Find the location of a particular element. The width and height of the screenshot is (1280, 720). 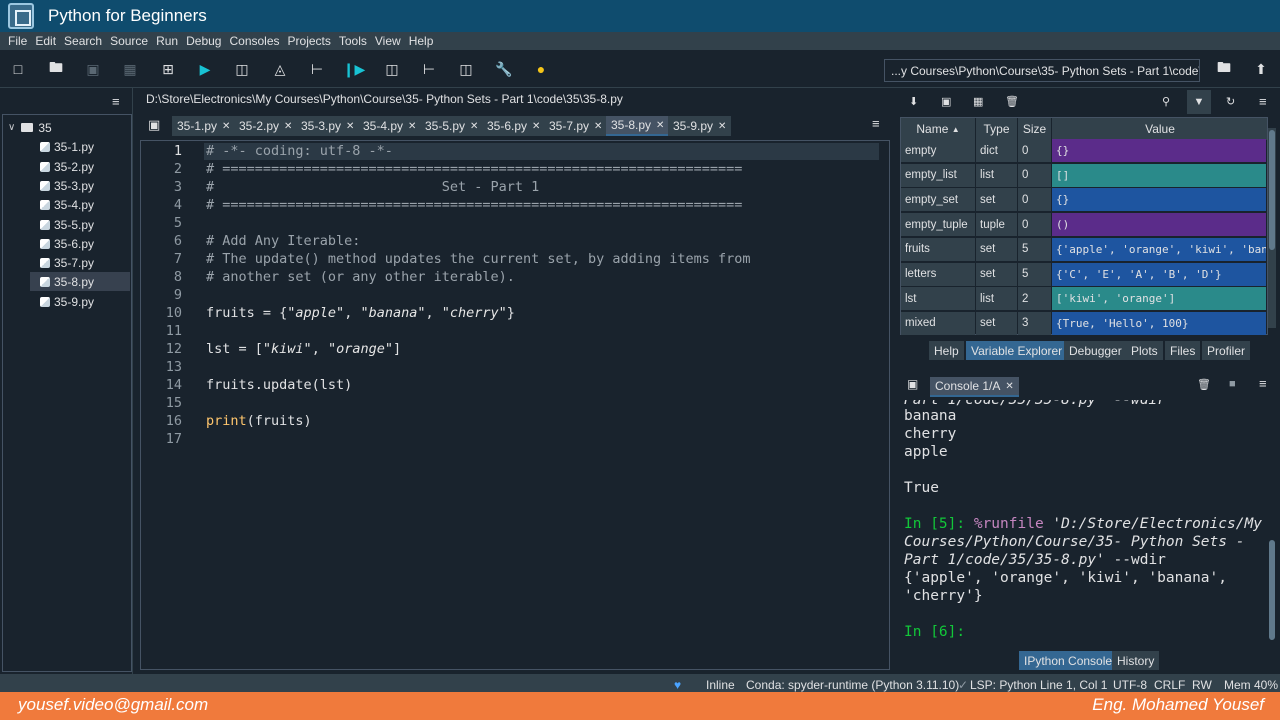

menu-view: View is located at coordinates (388, 41).